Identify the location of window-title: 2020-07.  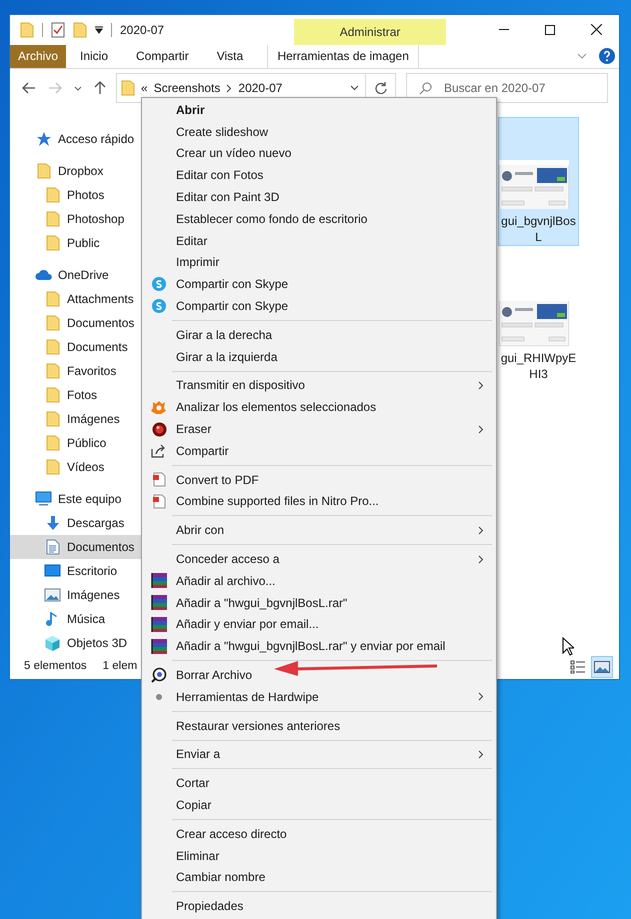
(142, 30).